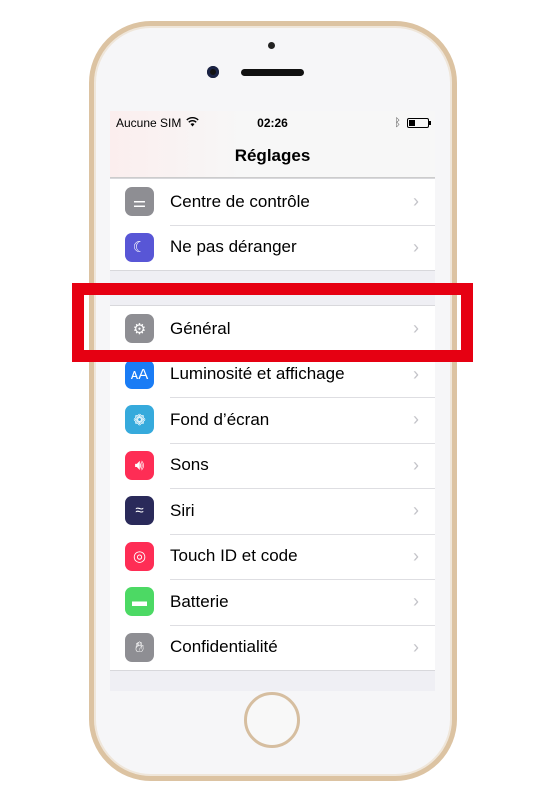  Describe the element at coordinates (139, 374) in the screenshot. I see `display-icon: ᴀA` at that location.